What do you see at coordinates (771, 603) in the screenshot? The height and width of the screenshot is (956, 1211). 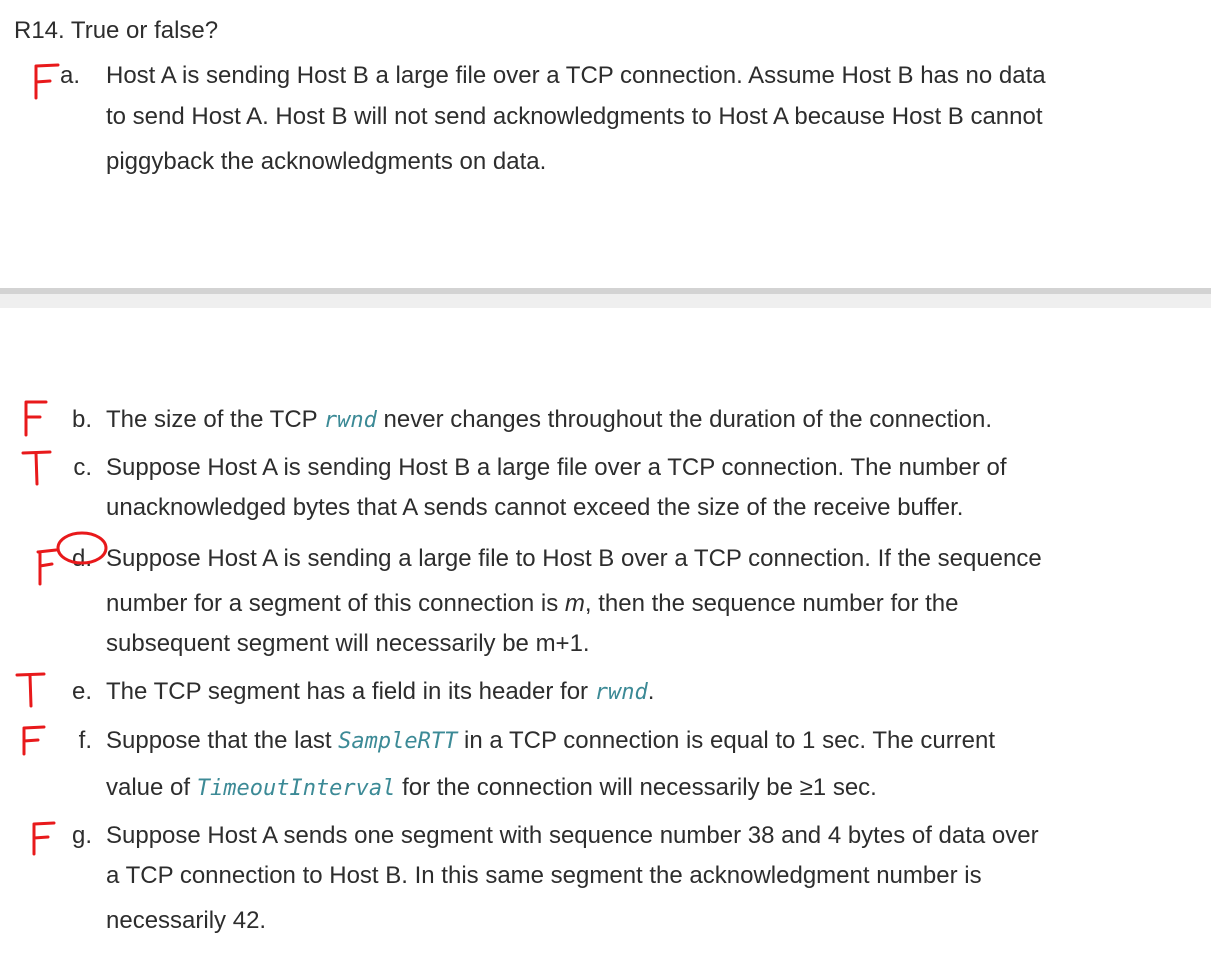 I see `item-d-line-2-post: , then the sequence number for the` at bounding box center [771, 603].